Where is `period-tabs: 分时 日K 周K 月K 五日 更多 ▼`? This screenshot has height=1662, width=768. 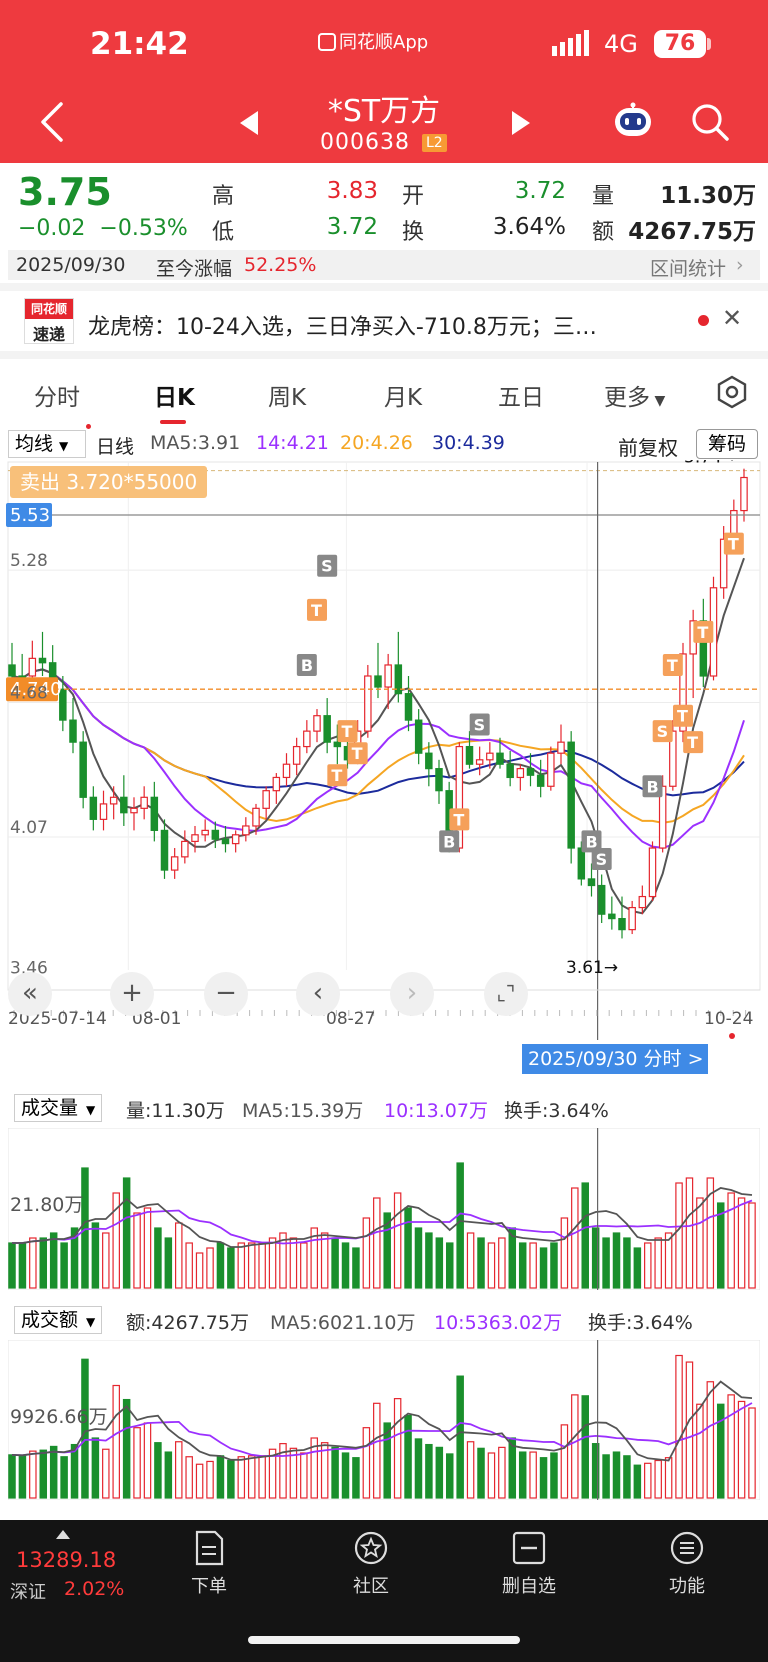
period-tabs: 分时 日K 周K 月K 五日 更多 ▼ is located at coordinates (384, 396).